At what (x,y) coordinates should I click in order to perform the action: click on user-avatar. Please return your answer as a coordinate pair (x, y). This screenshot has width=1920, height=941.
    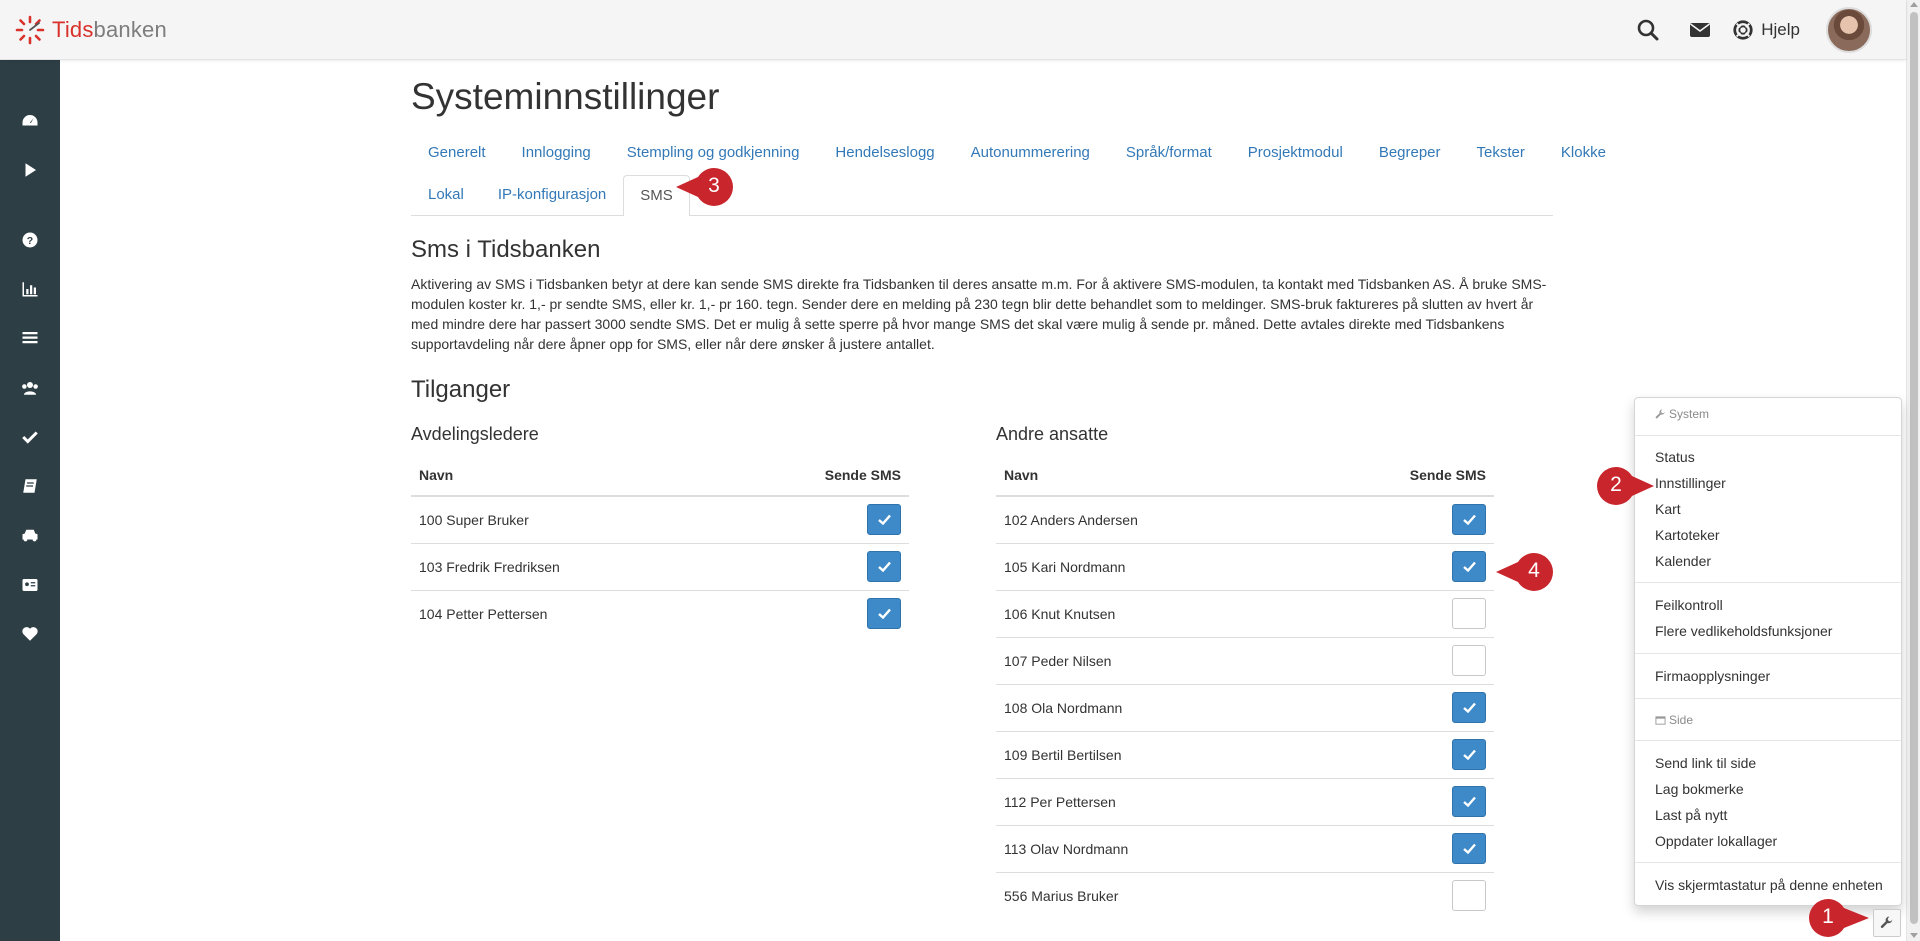
    Looking at the image, I should click on (1849, 30).